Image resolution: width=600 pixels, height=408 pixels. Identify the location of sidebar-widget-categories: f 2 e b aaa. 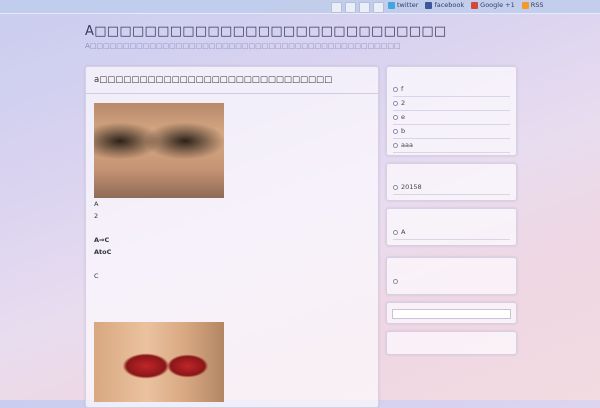
(451, 111).